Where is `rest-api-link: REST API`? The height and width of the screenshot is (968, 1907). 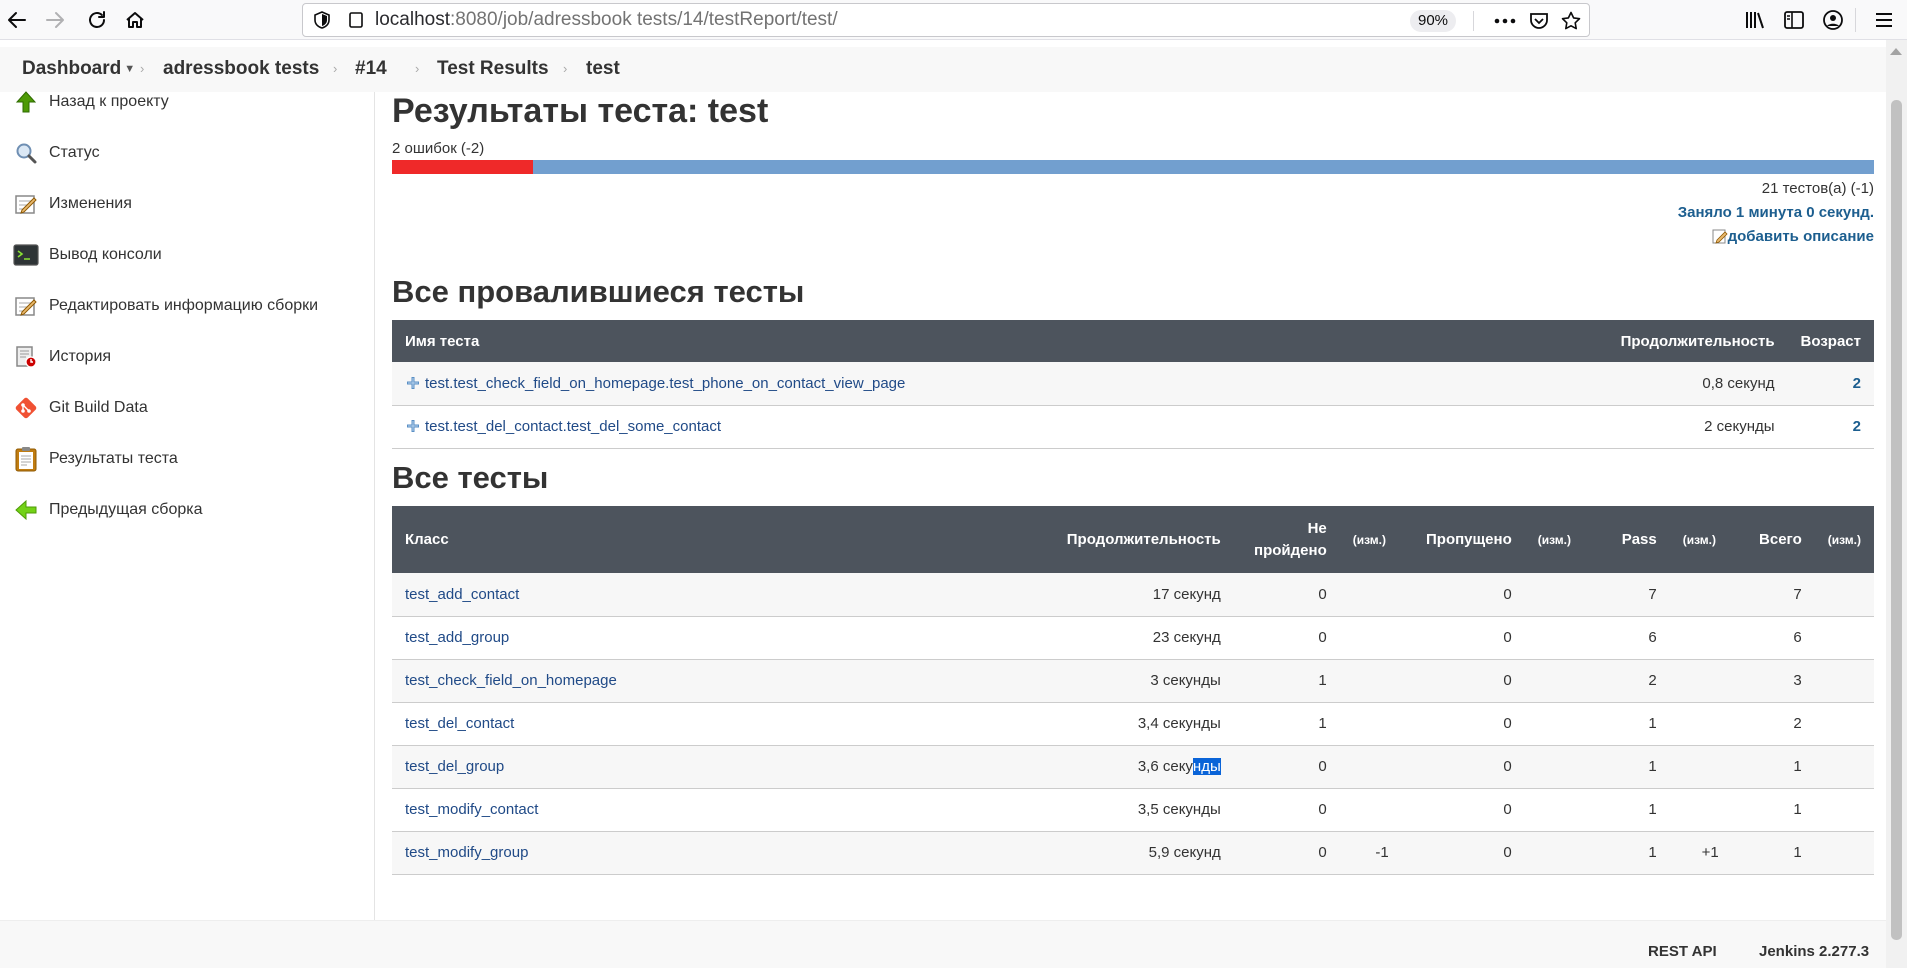 rest-api-link: REST API is located at coordinates (1682, 951).